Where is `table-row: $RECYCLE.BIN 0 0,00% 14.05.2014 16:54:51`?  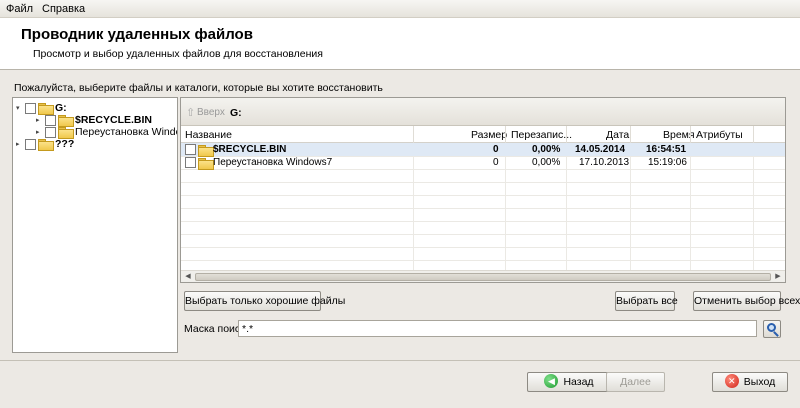 table-row: $RECYCLE.BIN 0 0,00% 14.05.2014 16:54:51 is located at coordinates (483, 150).